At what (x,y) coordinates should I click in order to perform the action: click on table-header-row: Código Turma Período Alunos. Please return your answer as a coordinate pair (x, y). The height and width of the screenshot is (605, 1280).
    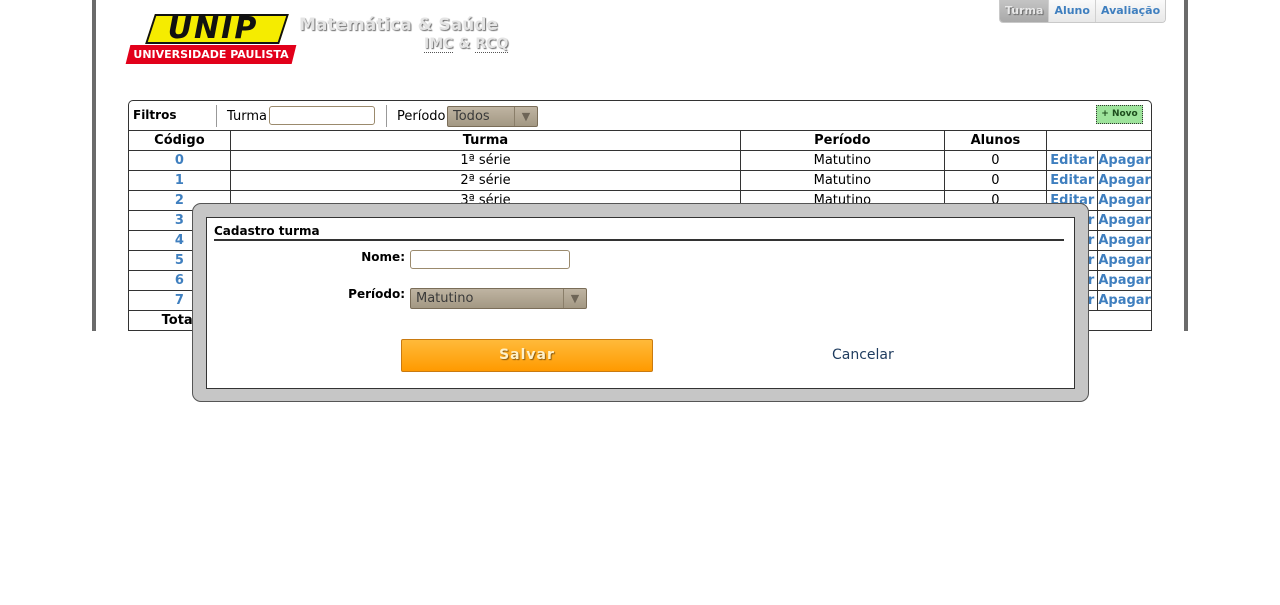
    Looking at the image, I should click on (640, 140).